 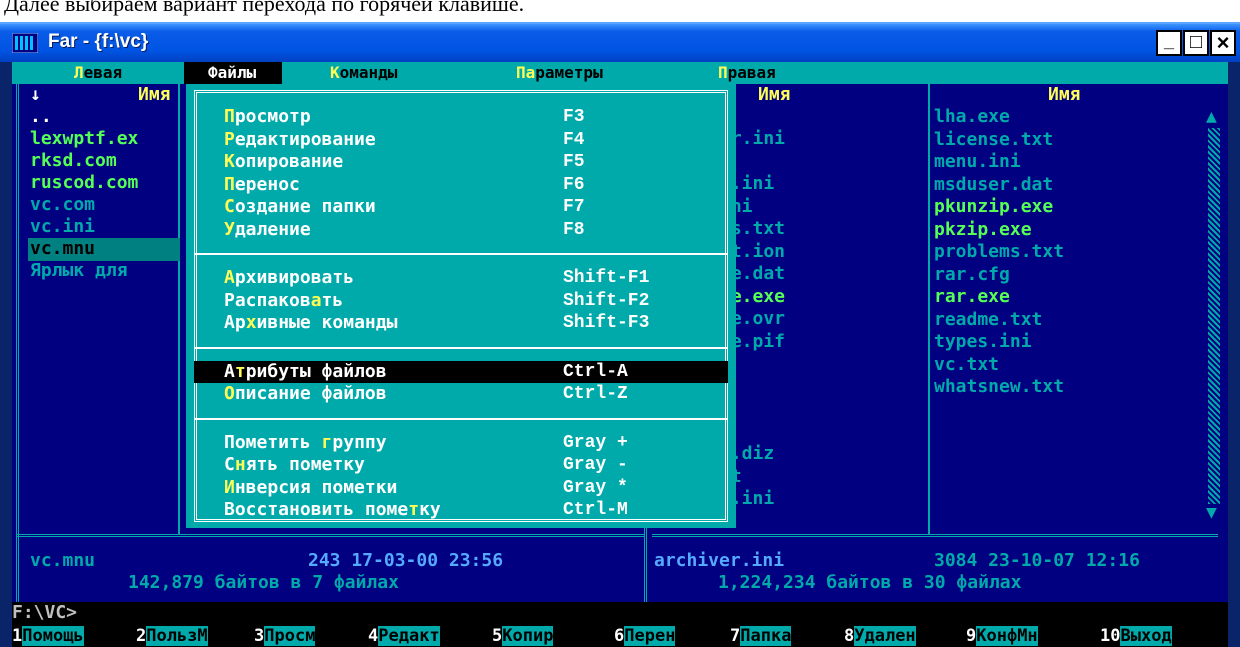 I want to click on menu-item-shortcut: Ctrl-M, so click(x=595, y=510).